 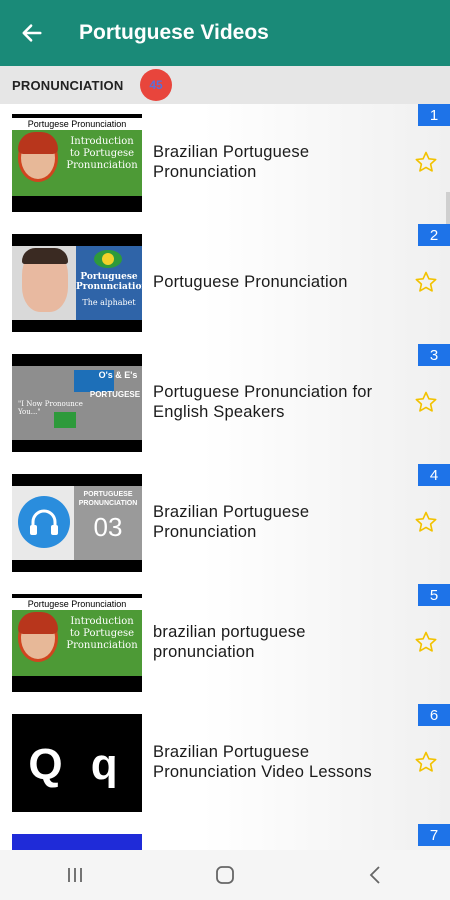 What do you see at coordinates (109, 302) in the screenshot?
I see `thumbnail-subtext: The alphabet` at bounding box center [109, 302].